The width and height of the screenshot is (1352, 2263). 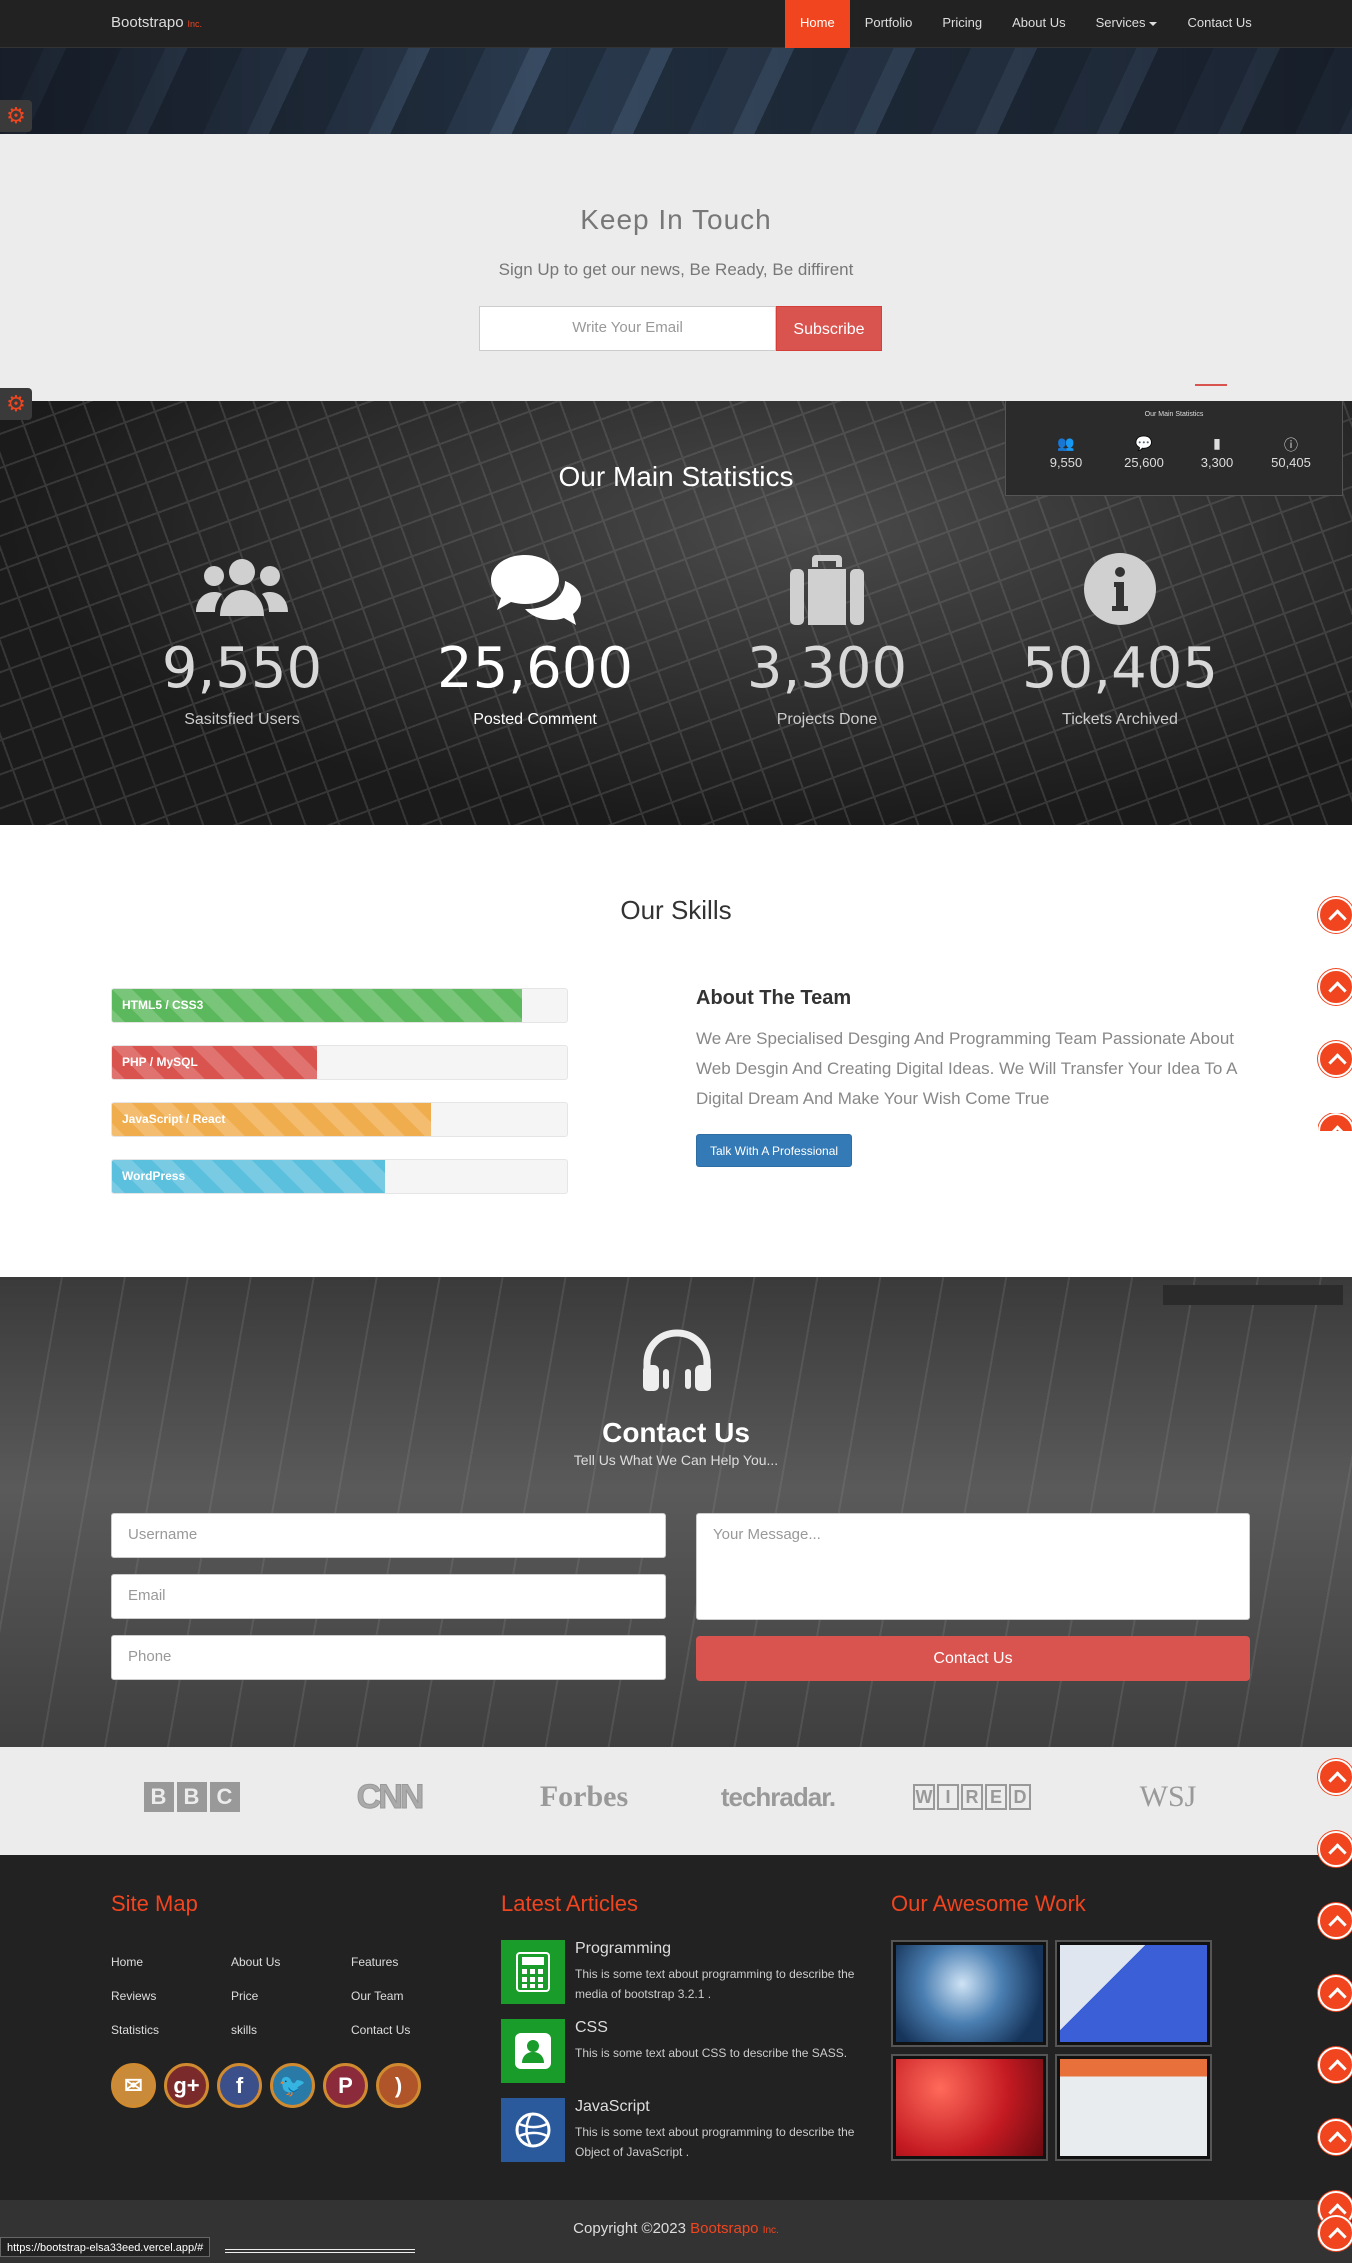 What do you see at coordinates (973, 1658) in the screenshot?
I see `contact-submit-button: Contact Us` at bounding box center [973, 1658].